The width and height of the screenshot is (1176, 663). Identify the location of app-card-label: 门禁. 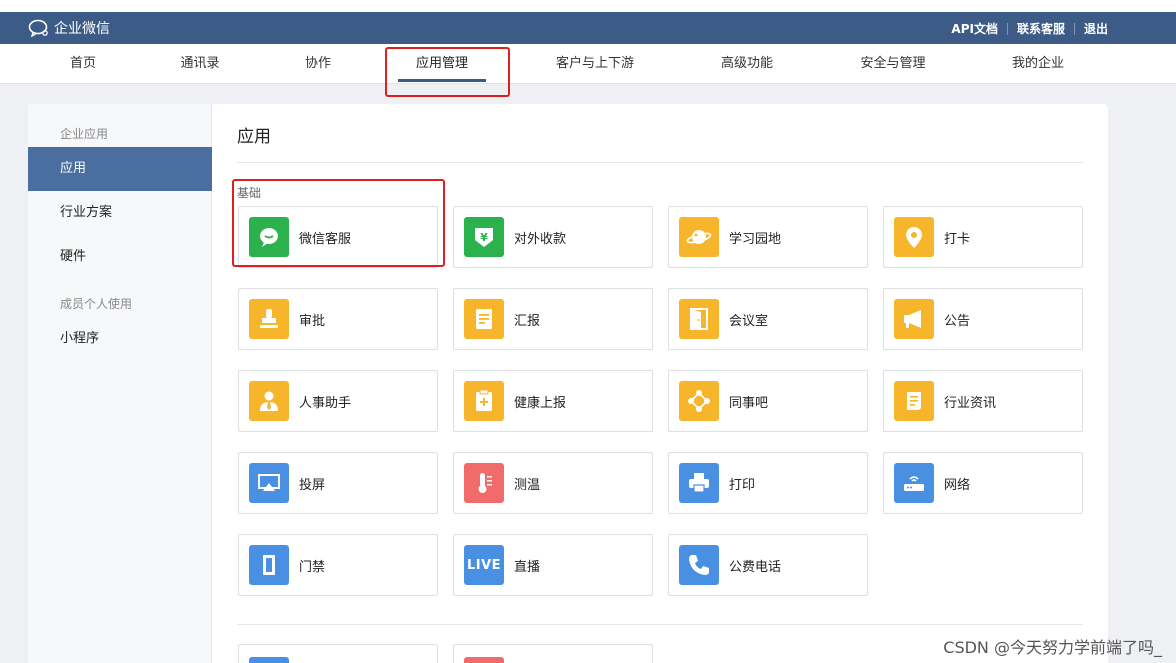
(312, 567).